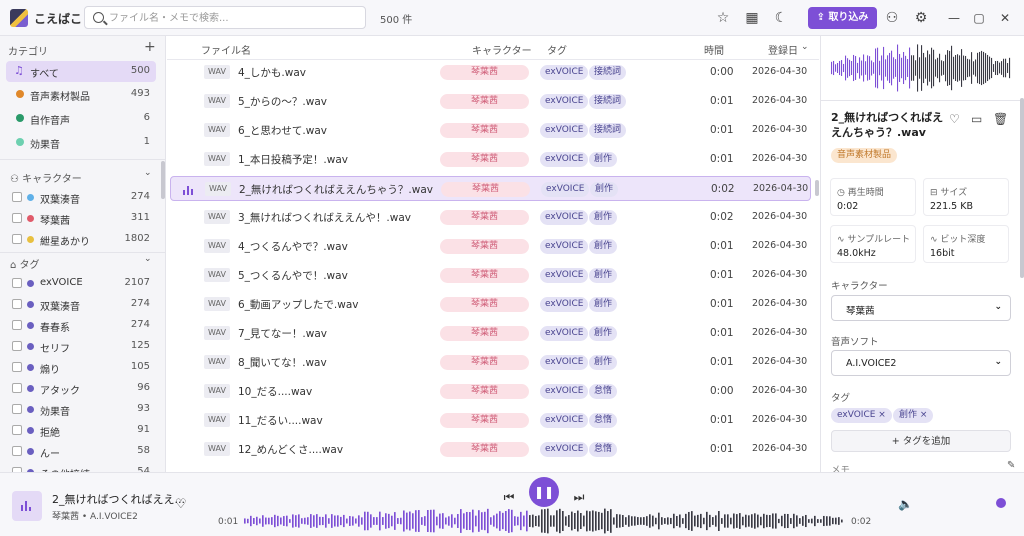 The width and height of the screenshot is (1024, 536). What do you see at coordinates (848, 17) in the screenshot?
I see `import-label: 取り込み` at bounding box center [848, 17].